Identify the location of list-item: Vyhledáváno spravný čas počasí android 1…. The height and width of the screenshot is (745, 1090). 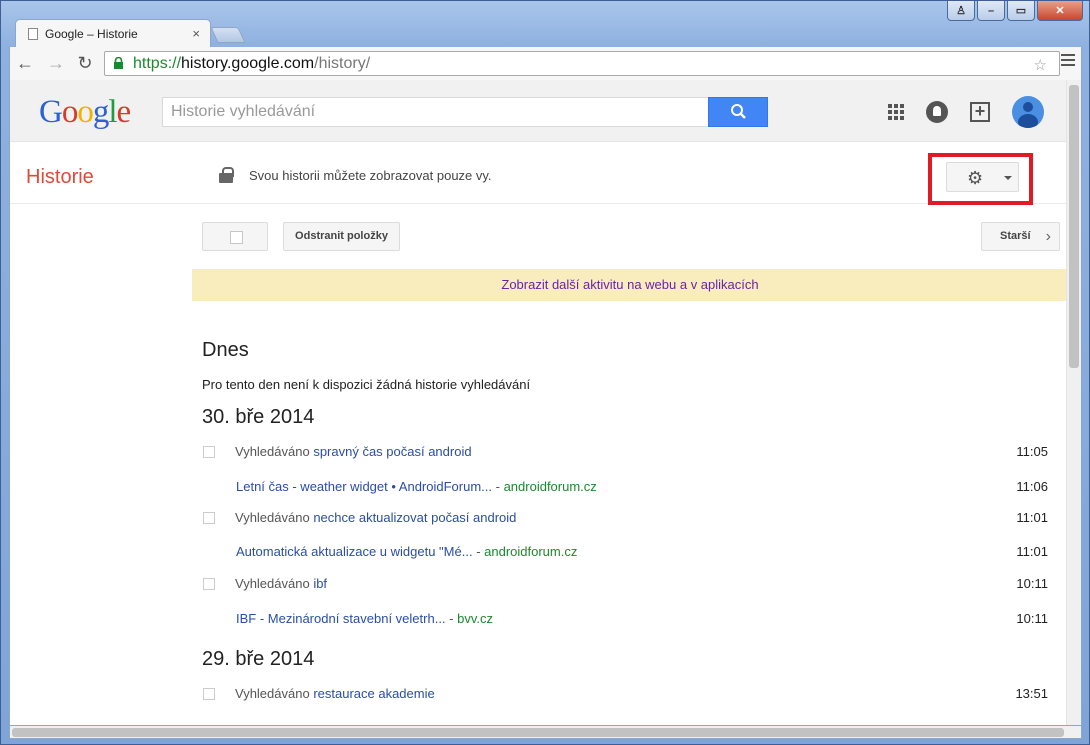
(625, 452).